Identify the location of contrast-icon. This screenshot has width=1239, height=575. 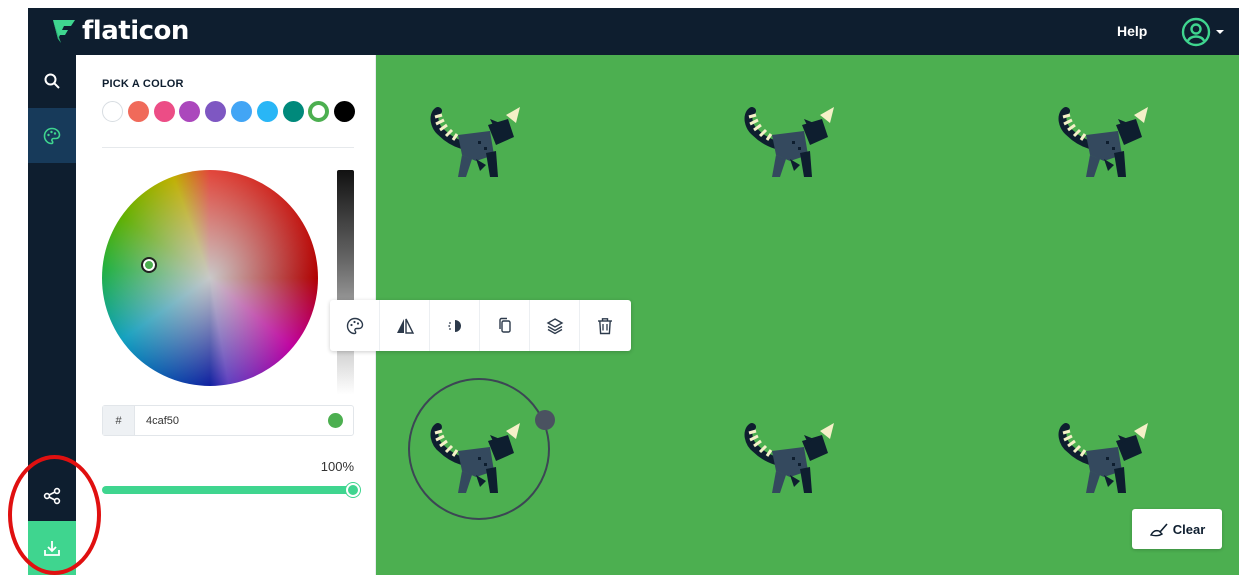
(454, 325).